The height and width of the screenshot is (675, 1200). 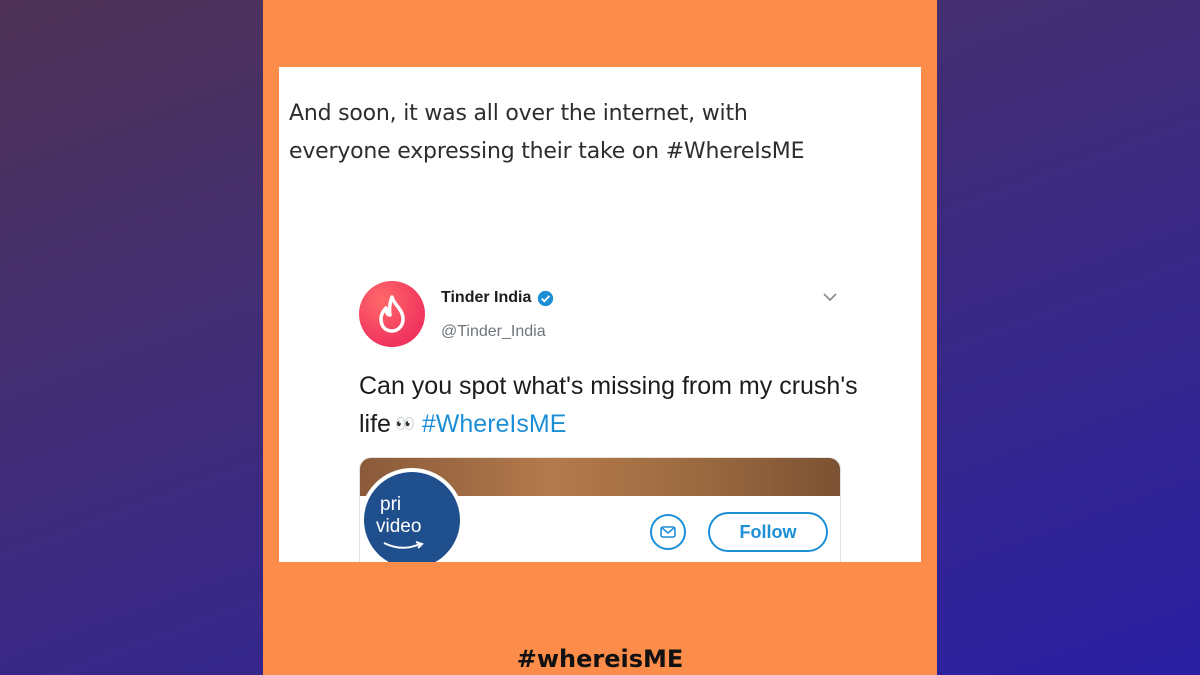 I want to click on amazon-smile-icon, so click(x=403, y=545).